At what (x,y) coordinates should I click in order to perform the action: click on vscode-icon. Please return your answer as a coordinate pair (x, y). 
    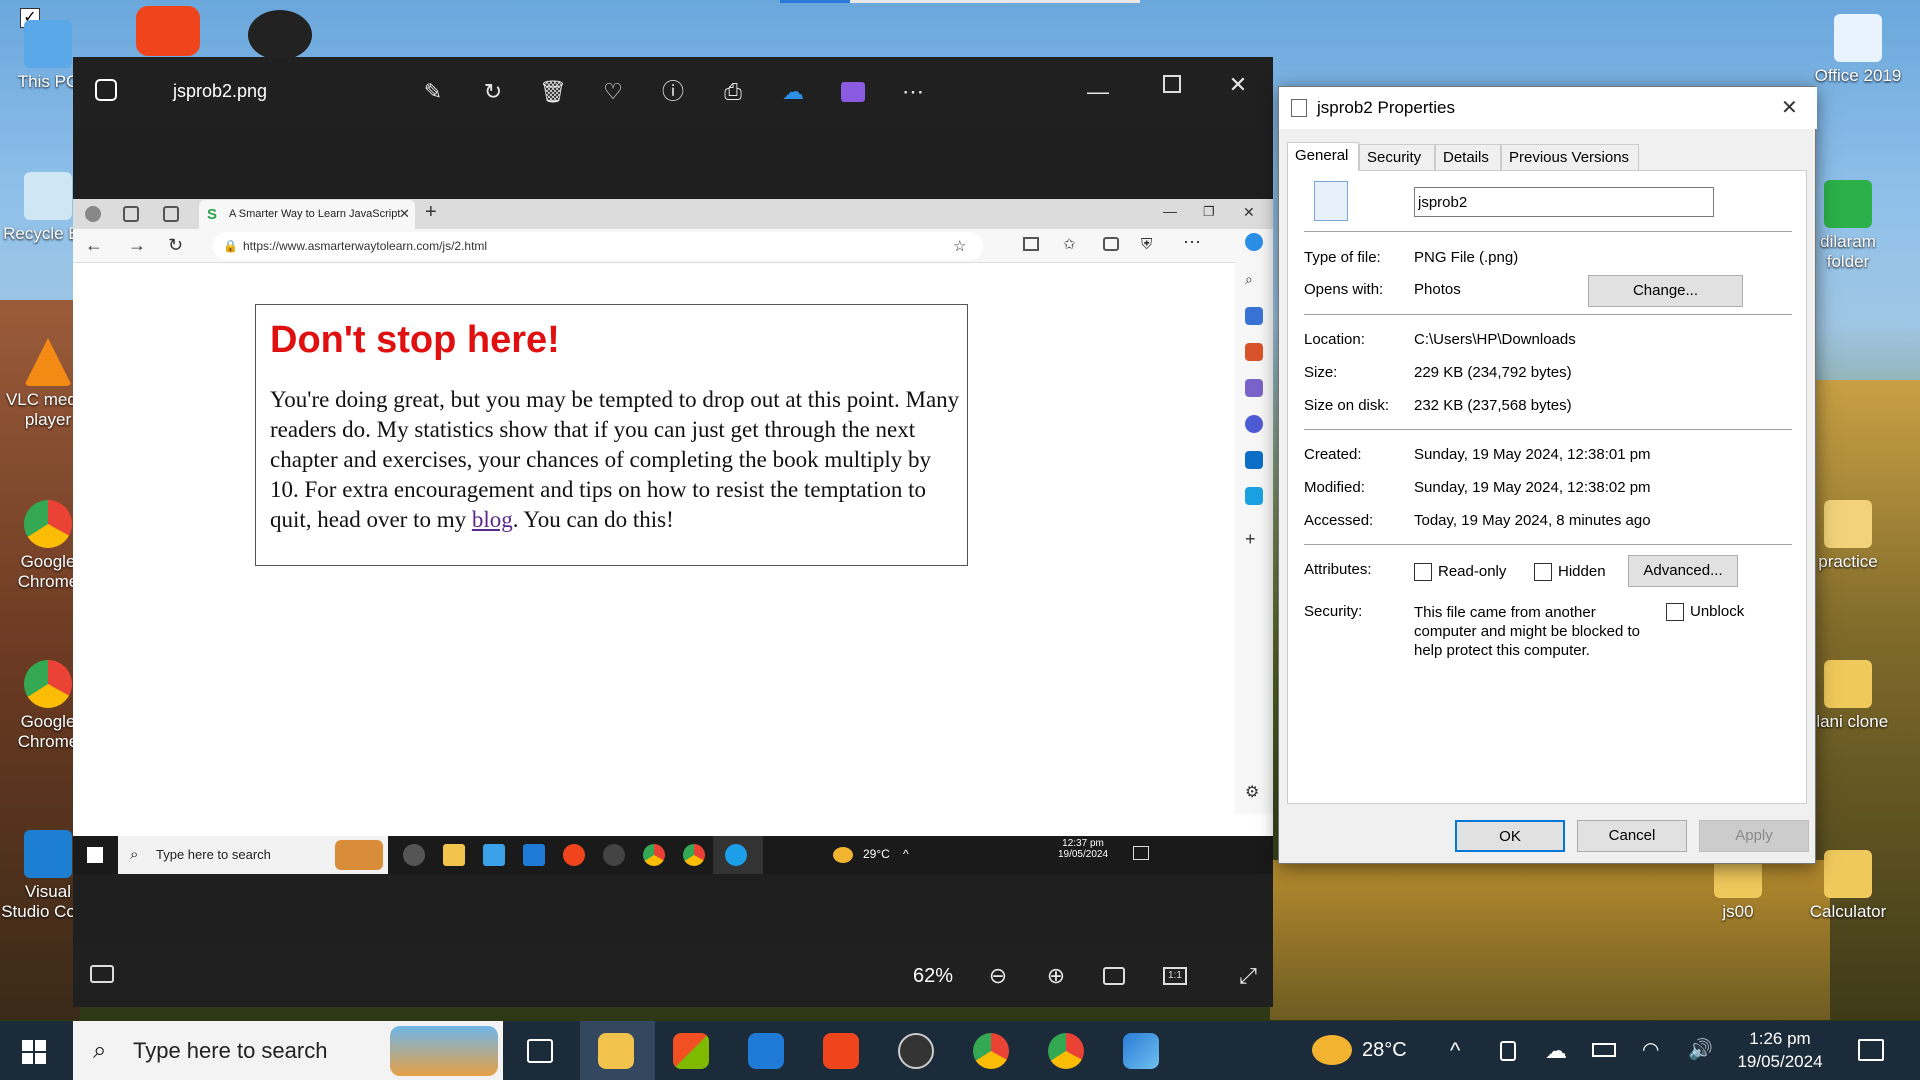
    Looking at the image, I should click on (48, 854).